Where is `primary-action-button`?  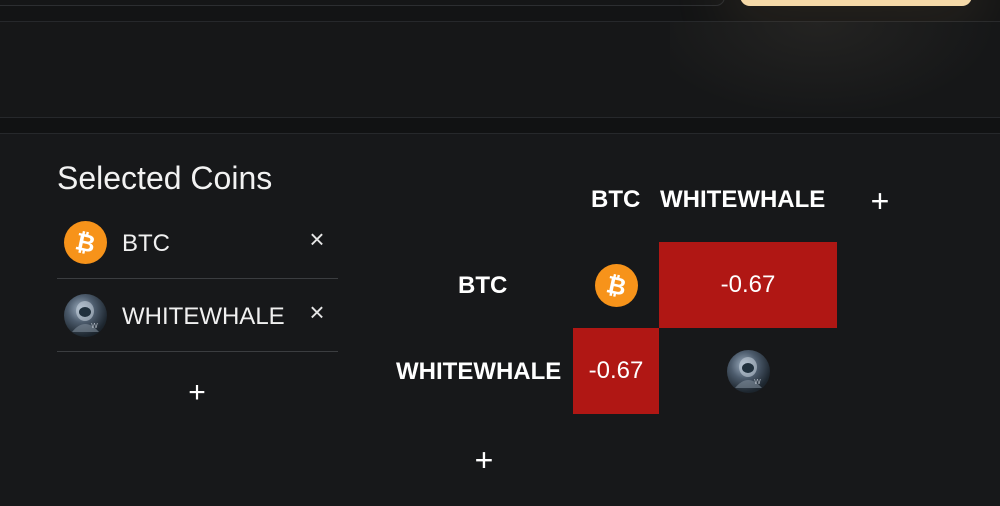
primary-action-button is located at coordinates (856, 3).